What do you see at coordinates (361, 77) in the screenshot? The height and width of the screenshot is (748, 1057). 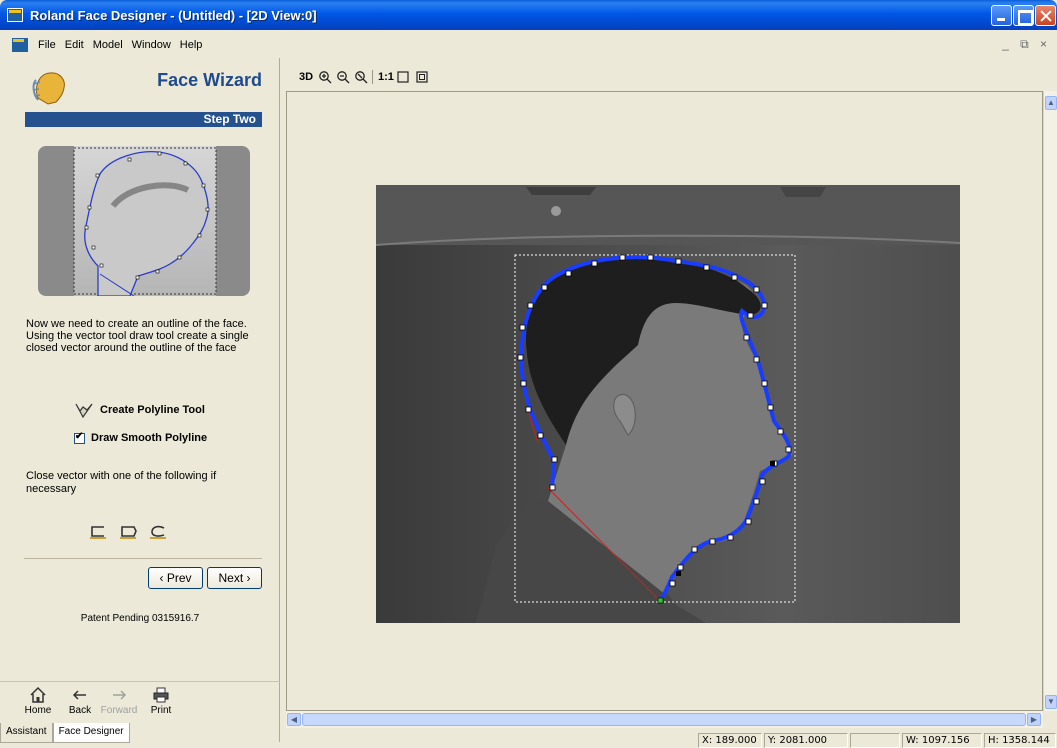 I see `zoom-previous-icon` at bounding box center [361, 77].